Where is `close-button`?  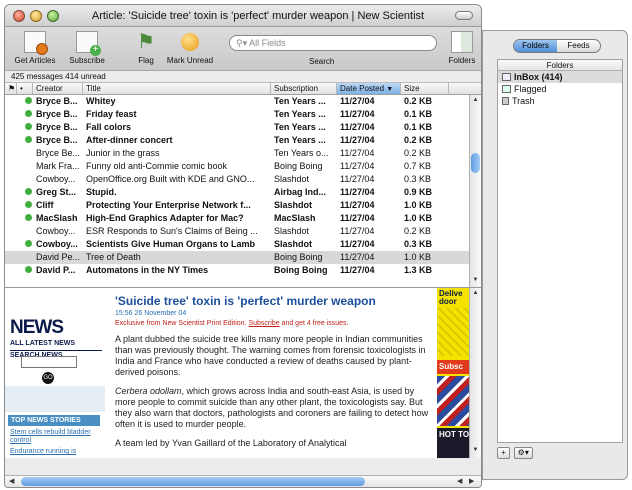 close-button is located at coordinates (19, 16).